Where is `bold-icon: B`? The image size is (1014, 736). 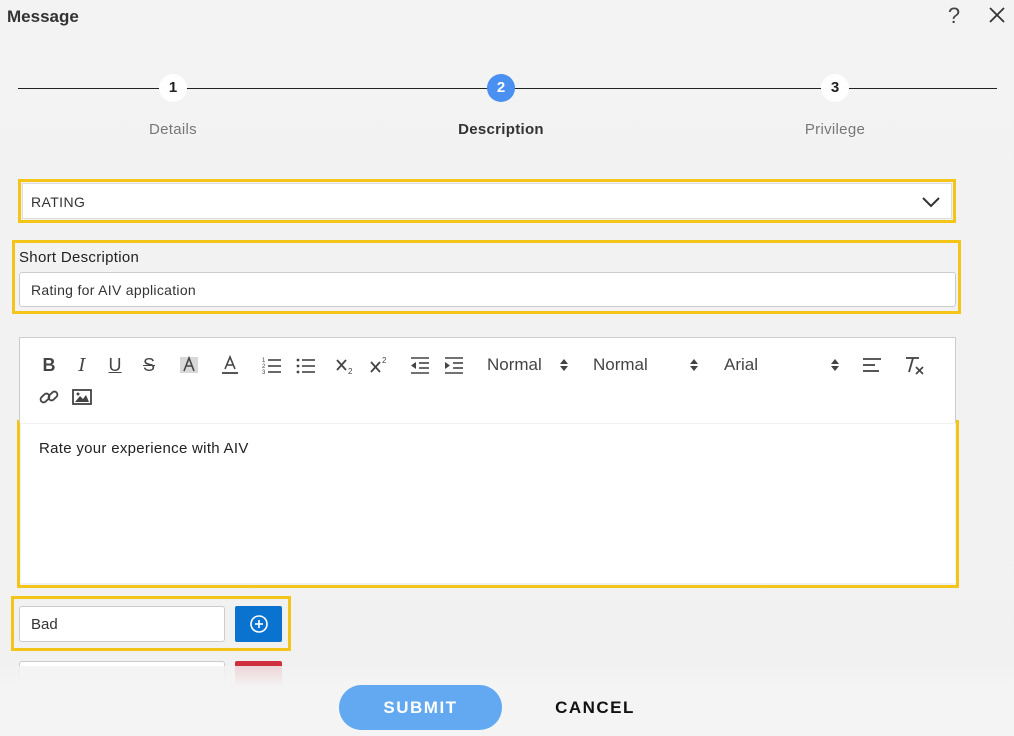
bold-icon: B is located at coordinates (49, 365).